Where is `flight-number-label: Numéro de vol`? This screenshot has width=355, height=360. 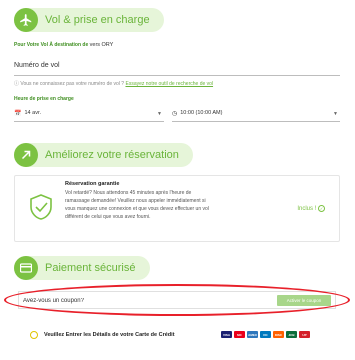 flight-number-label: Numéro de vol is located at coordinates (37, 65).